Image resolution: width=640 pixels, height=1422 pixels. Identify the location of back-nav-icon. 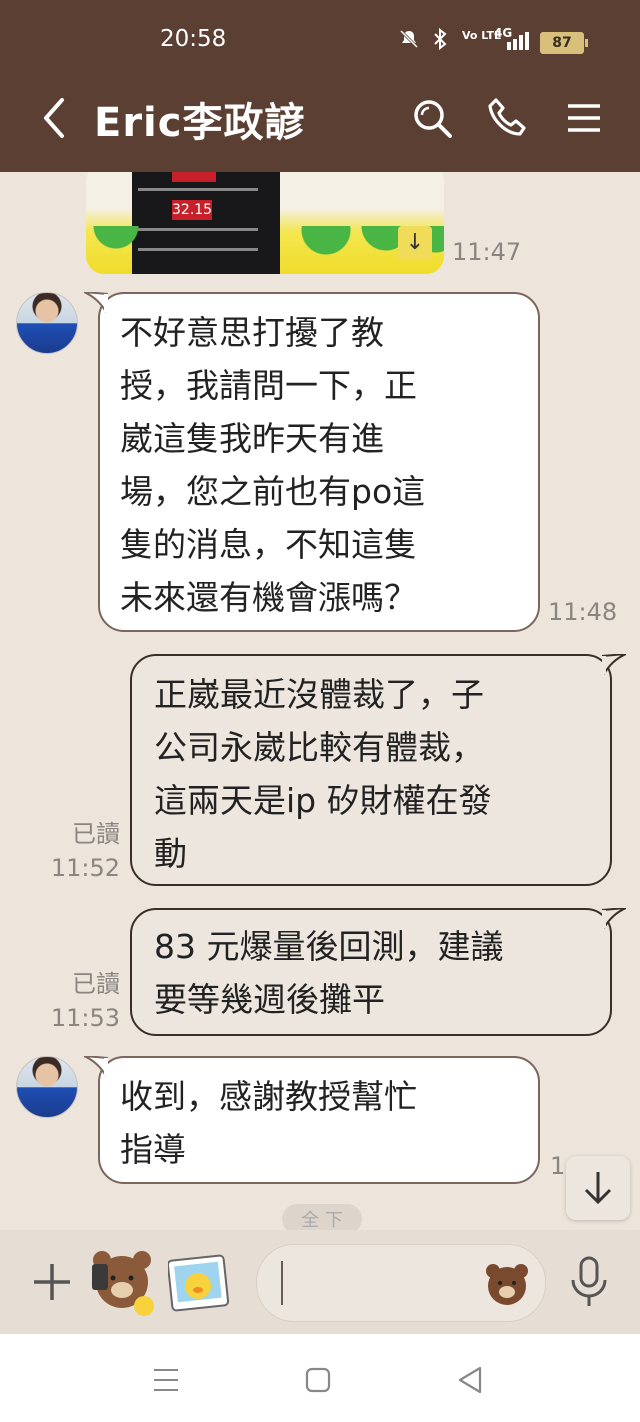
(470, 1380).